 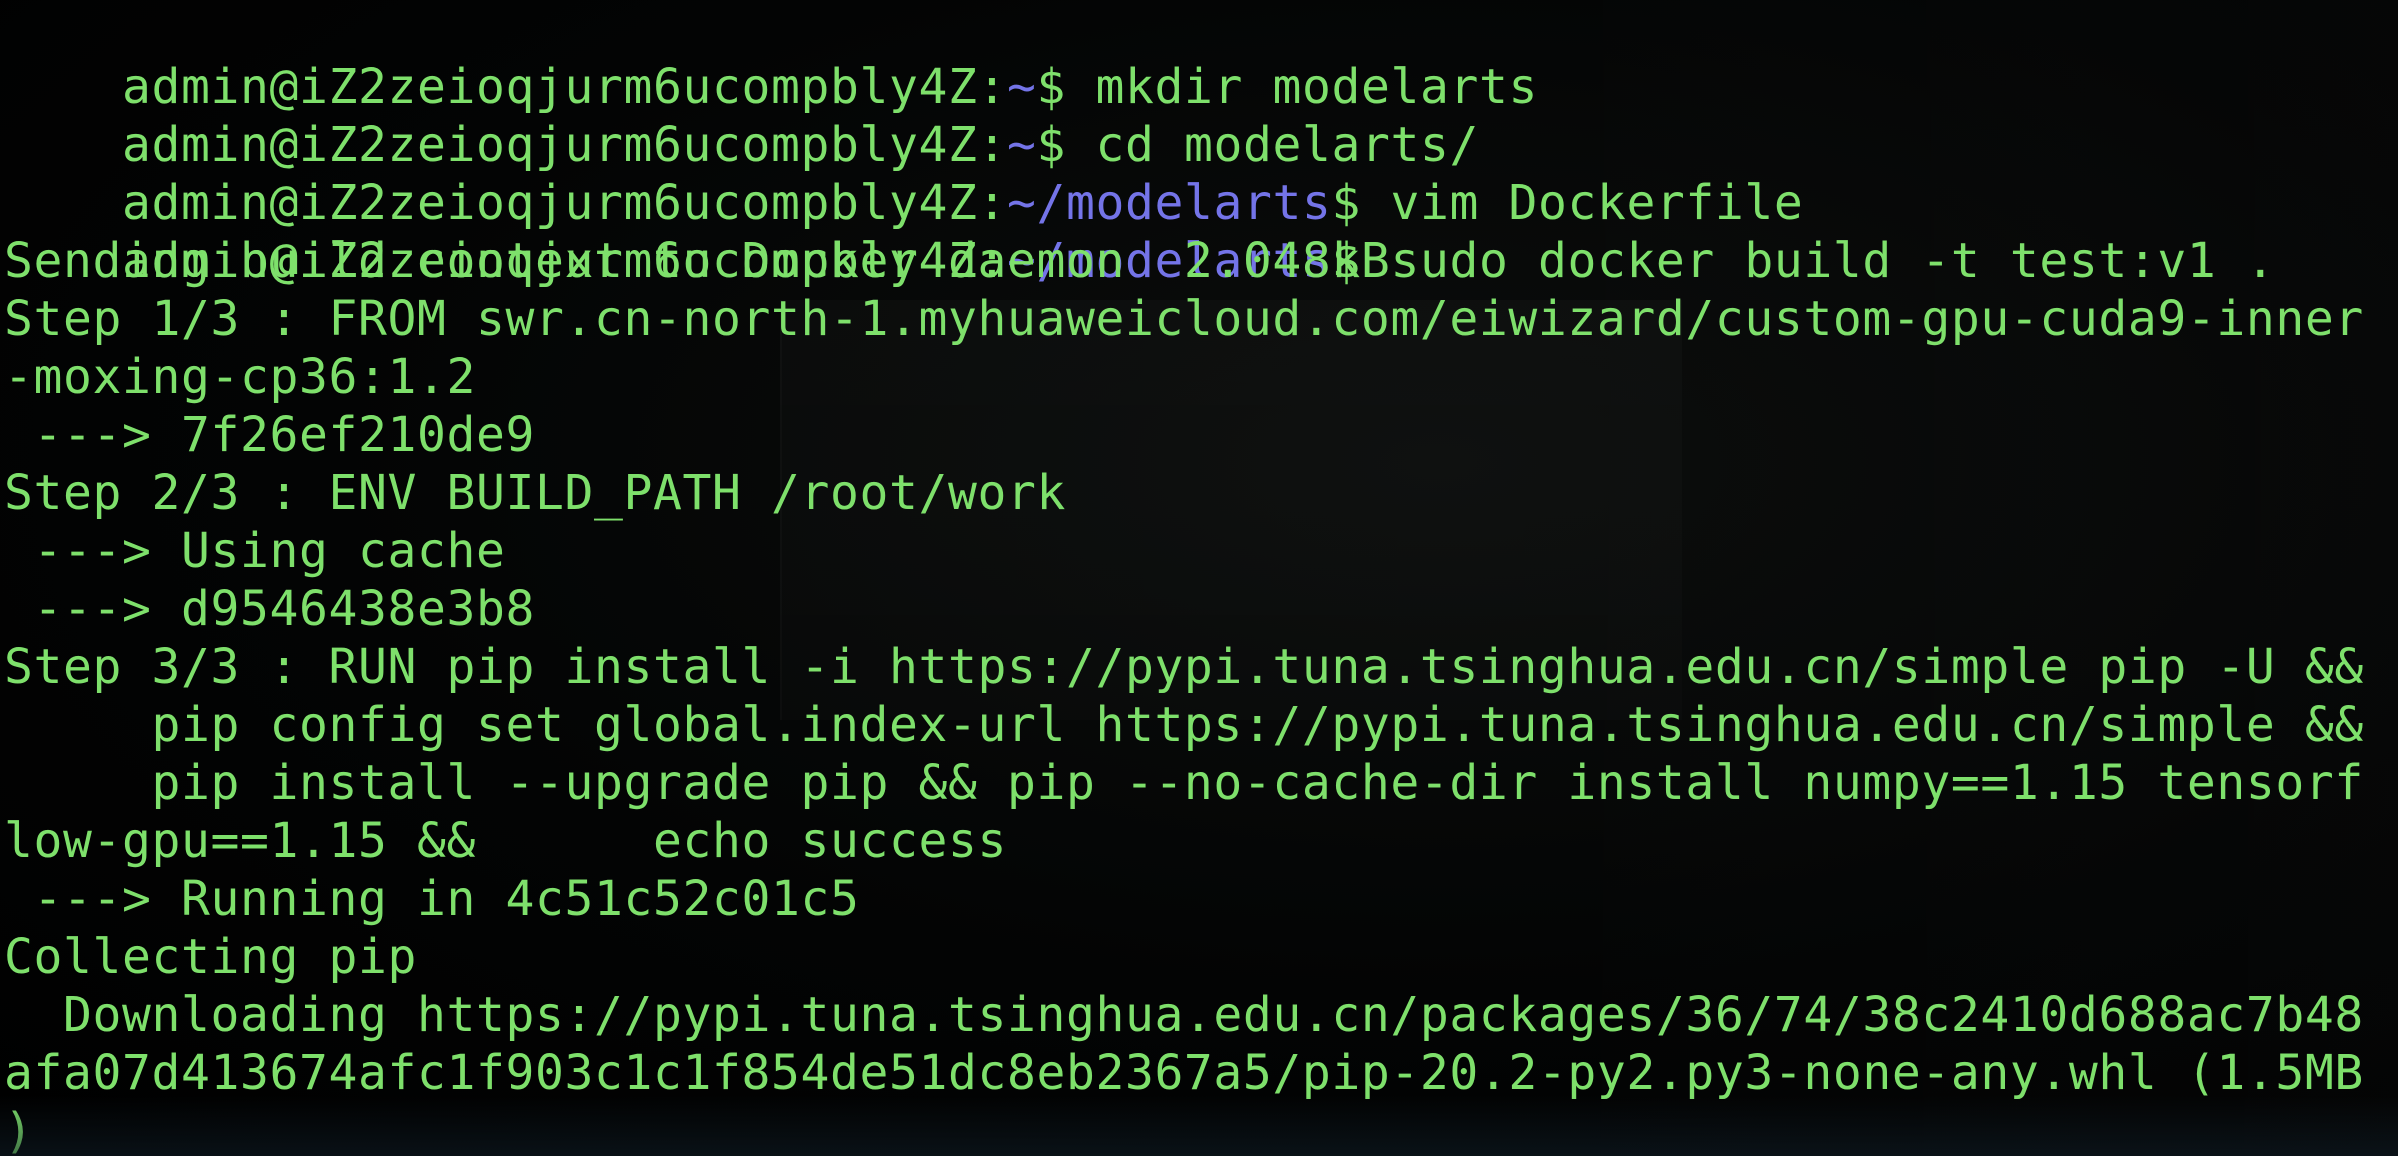 What do you see at coordinates (255, 551) in the screenshot?
I see `output-line: ---> Using cache` at bounding box center [255, 551].